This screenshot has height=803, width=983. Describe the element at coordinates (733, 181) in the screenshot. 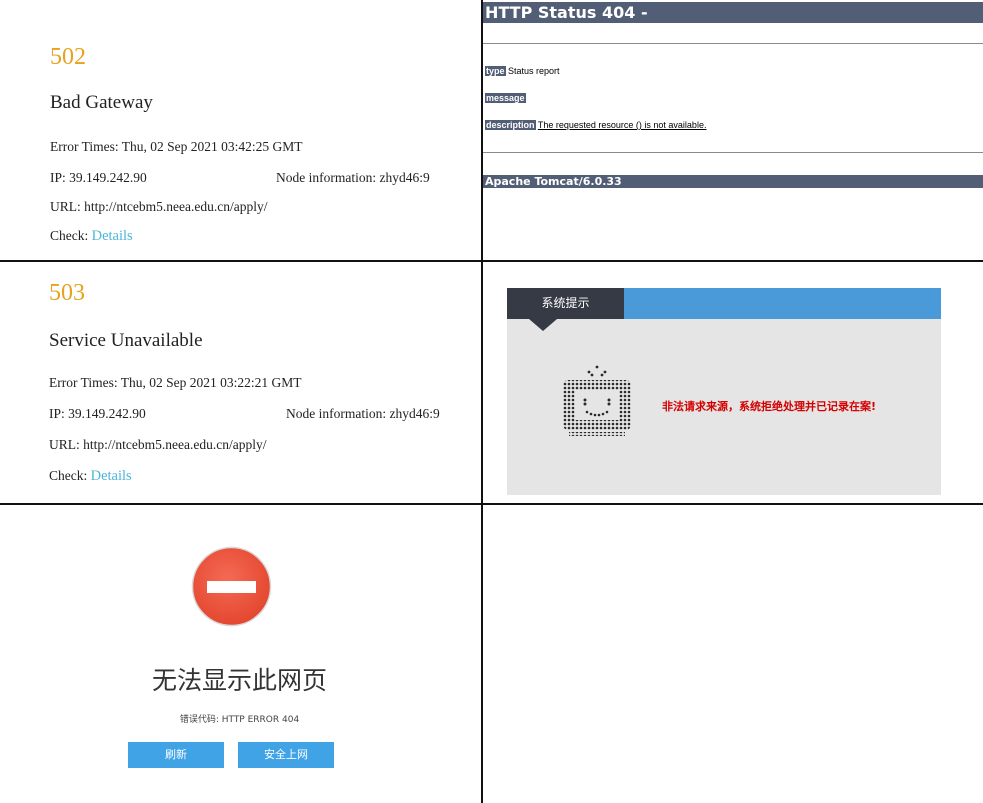

I see `tomcat-footer: Apache Tomcat/6.0.33` at that location.